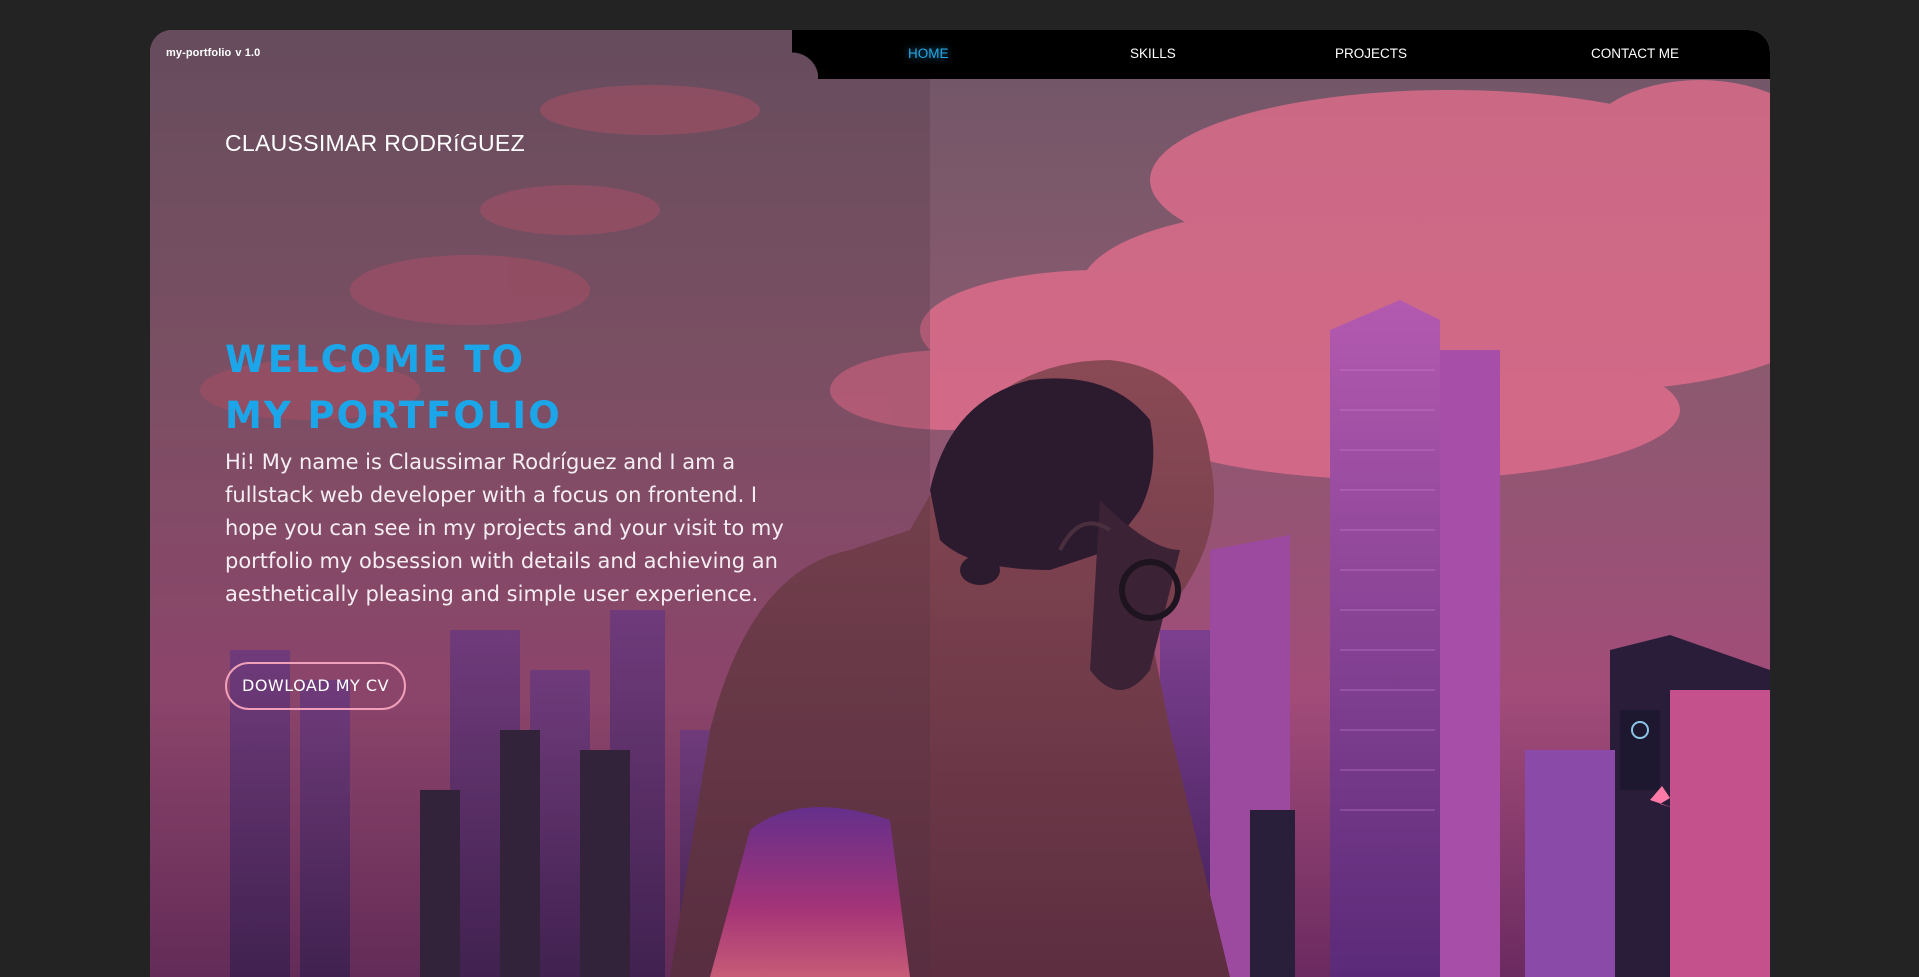 Image resolution: width=1919 pixels, height=977 pixels. Describe the element at coordinates (375, 359) in the screenshot. I see `welcome-line-1: WELCOME TO` at that location.